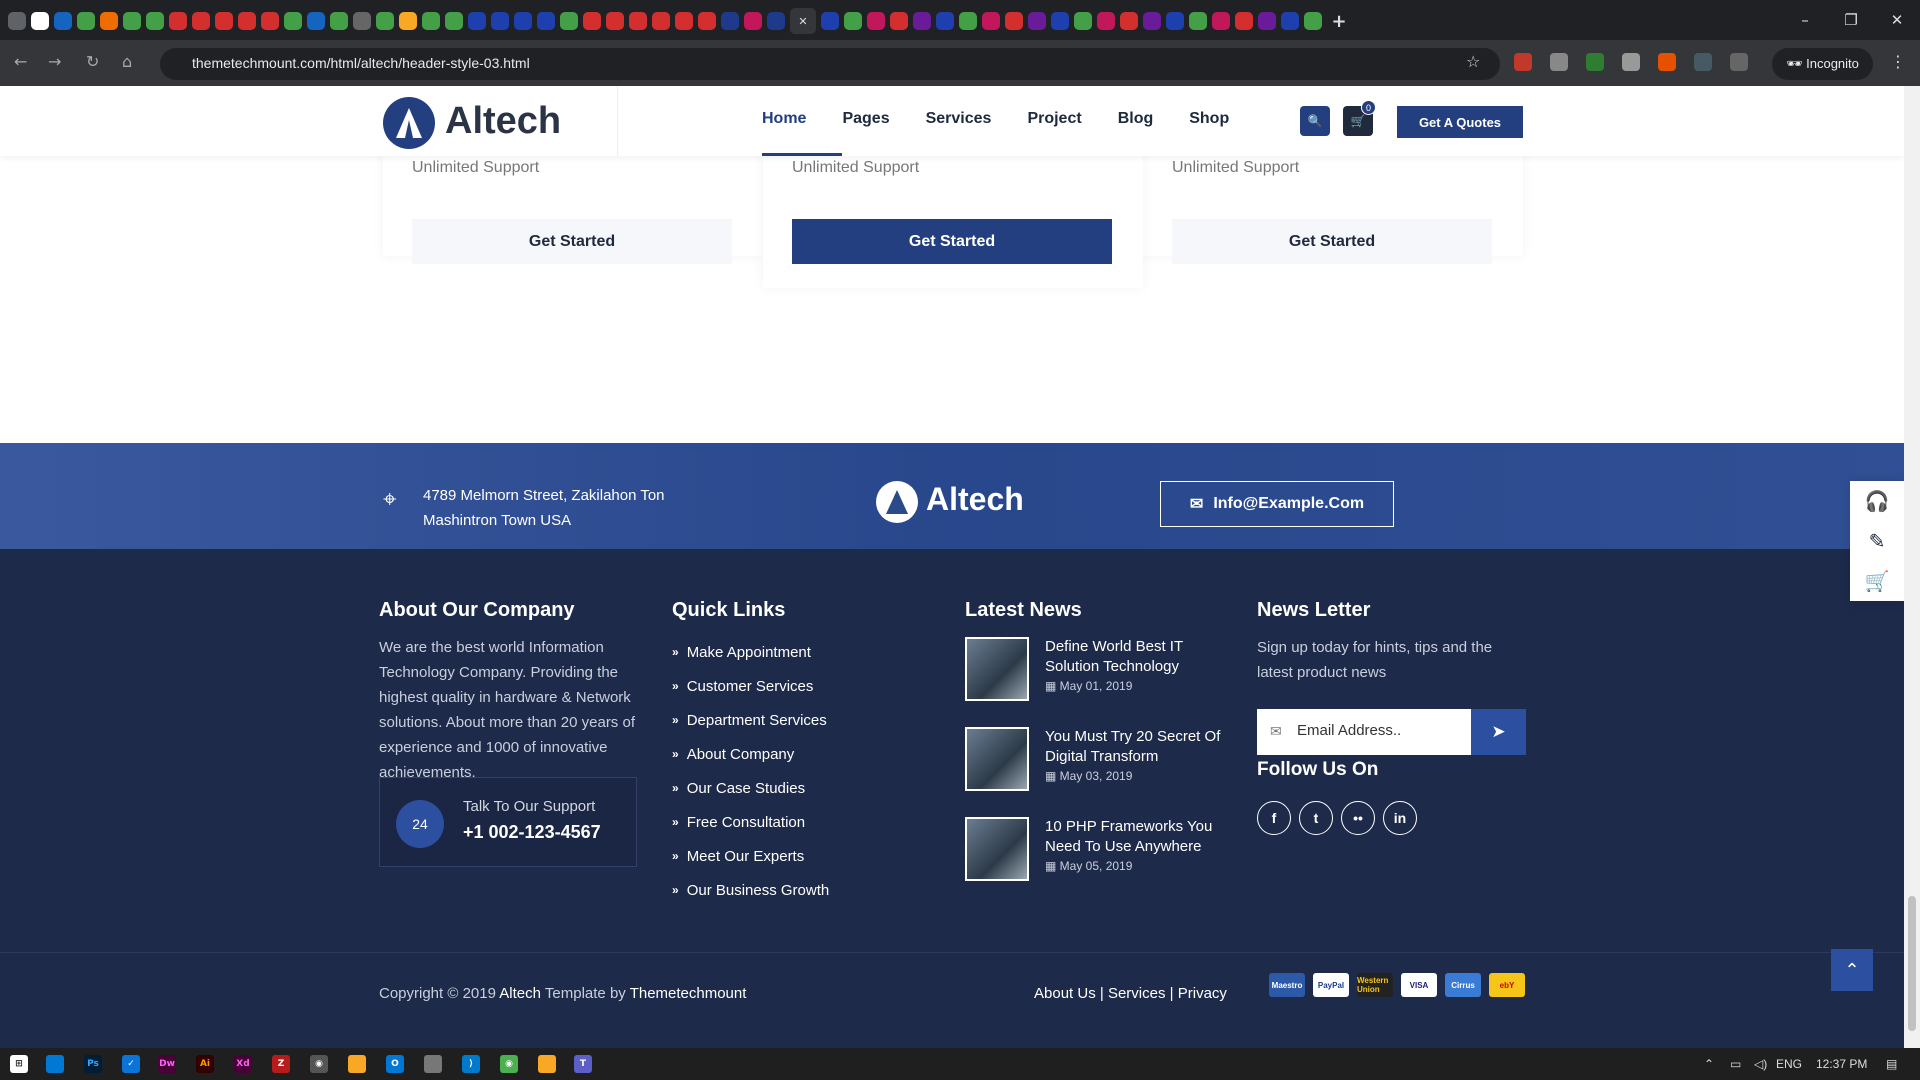 This screenshot has width=1920, height=1080. What do you see at coordinates (803, 21) in the screenshot?
I see `active-tab-close-icon: ✕` at bounding box center [803, 21].